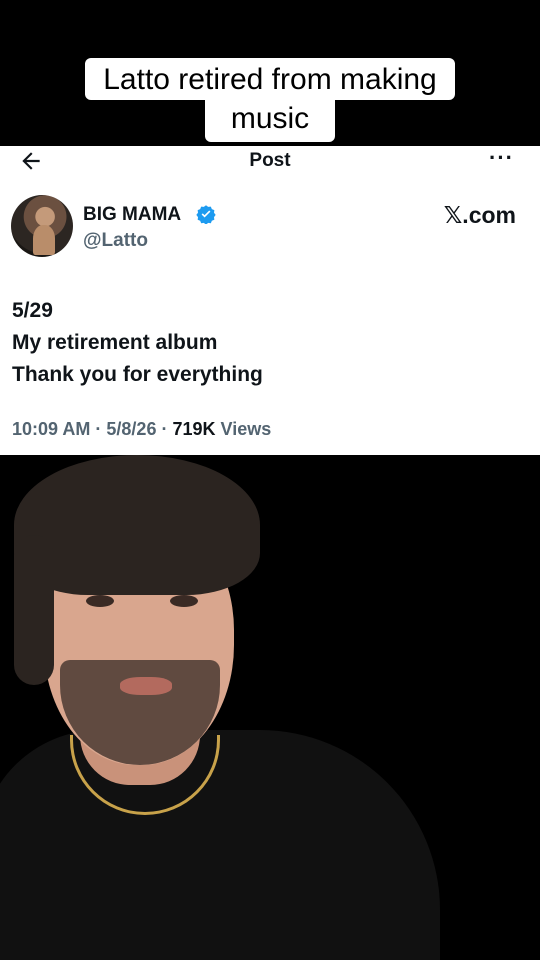 This screenshot has width=540, height=960. I want to click on caption-line-1: Latto retired from making, so click(270, 79).